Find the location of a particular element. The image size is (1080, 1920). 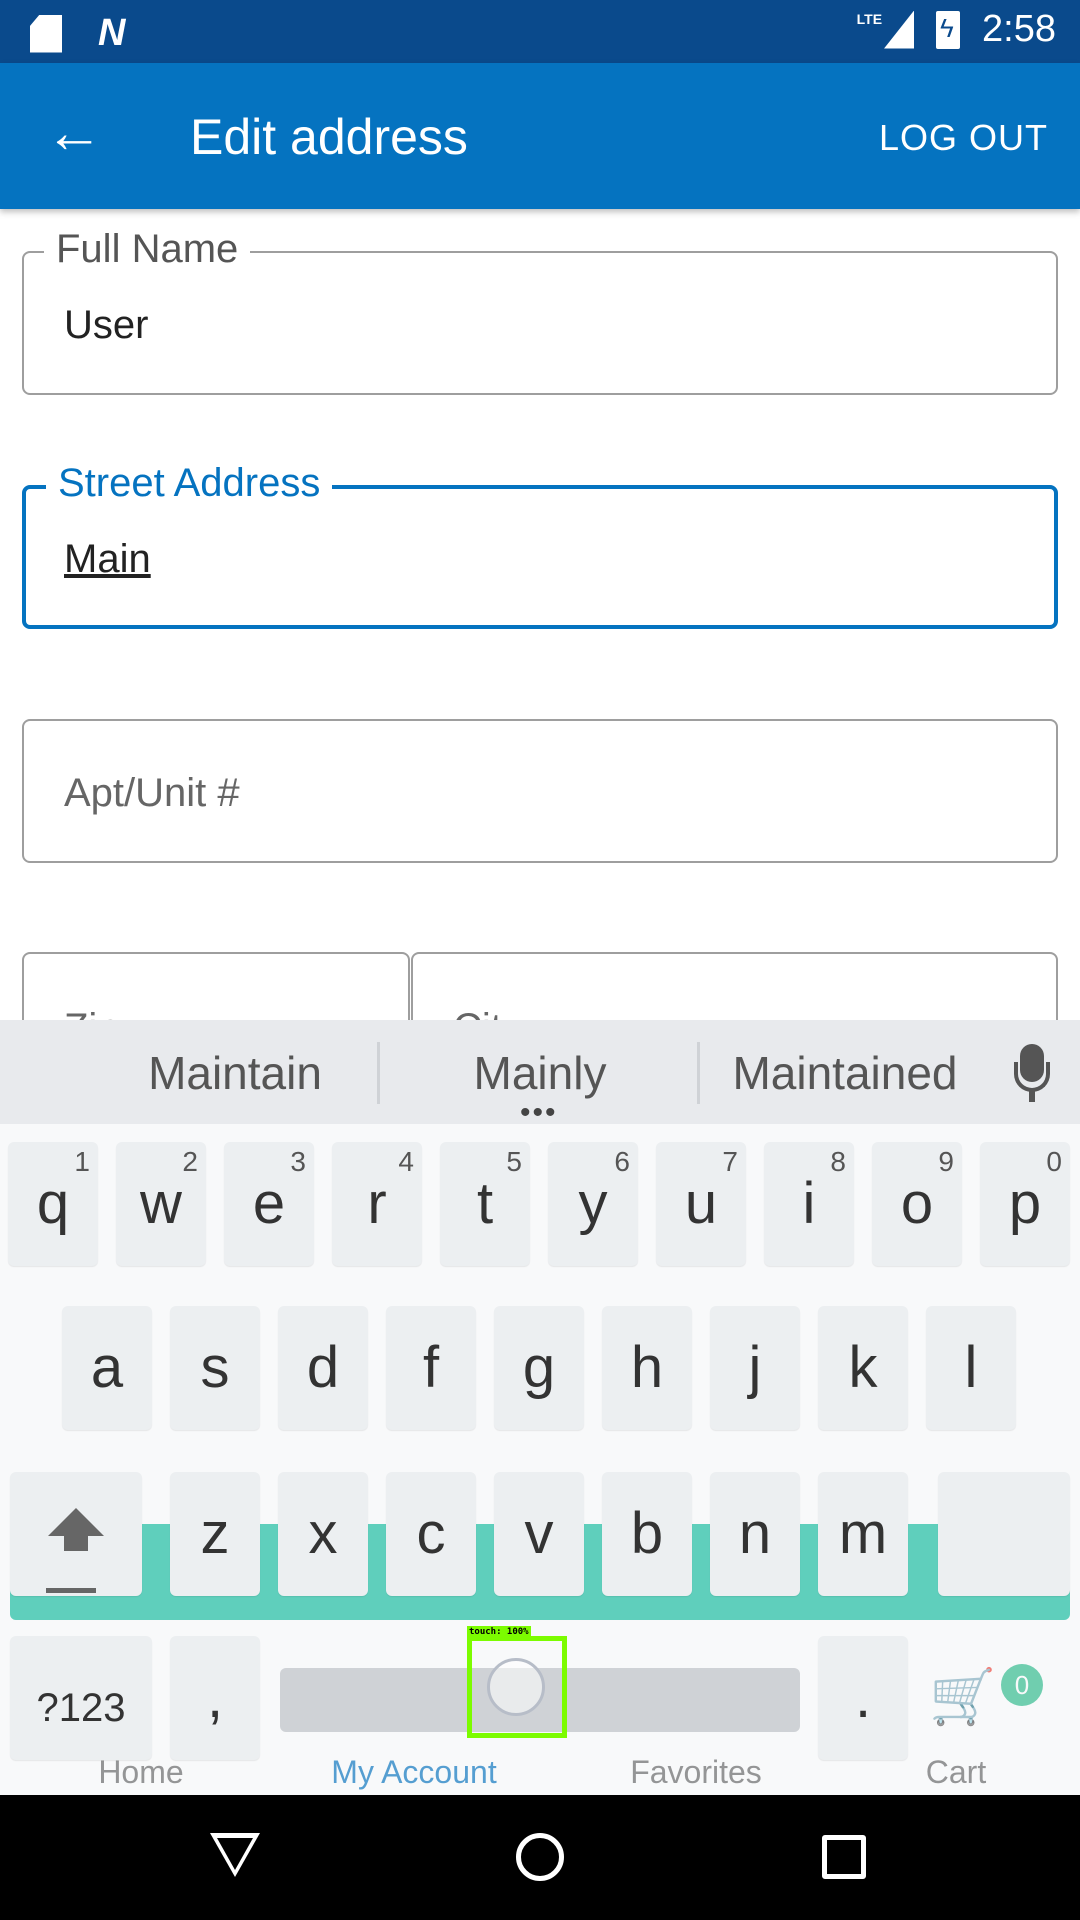

key-i: 8i is located at coordinates (809, 1204).